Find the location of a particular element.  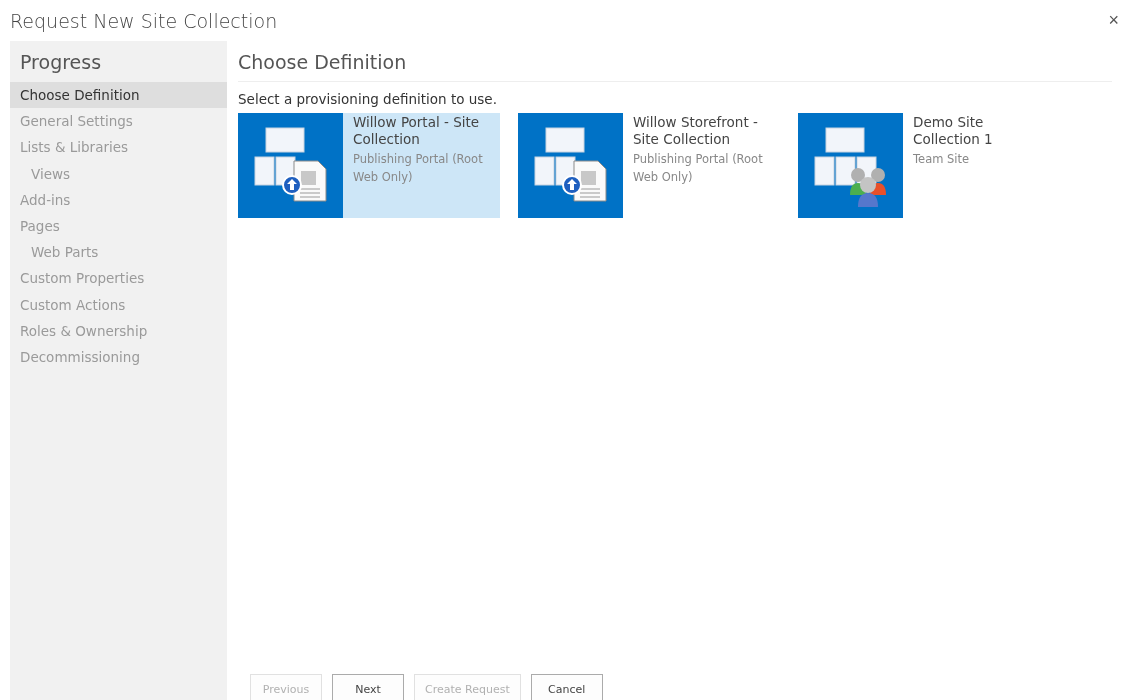

dialog-button: Next is located at coordinates (368, 687).